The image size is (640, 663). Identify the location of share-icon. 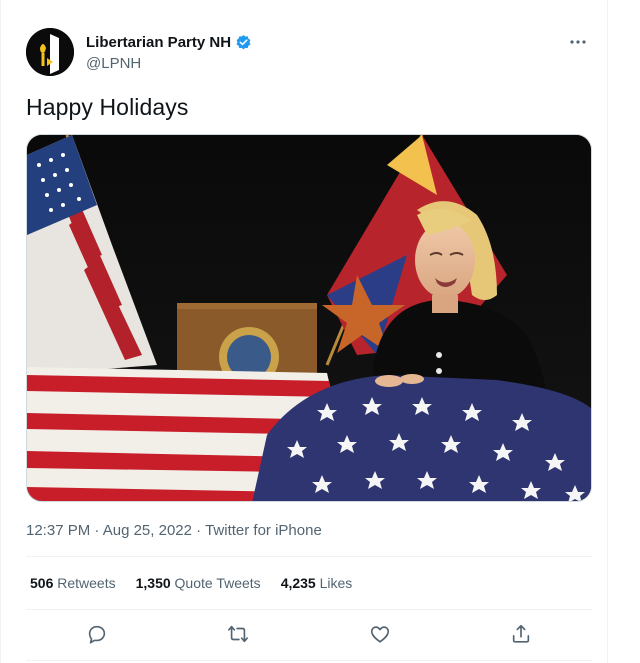
(521, 633).